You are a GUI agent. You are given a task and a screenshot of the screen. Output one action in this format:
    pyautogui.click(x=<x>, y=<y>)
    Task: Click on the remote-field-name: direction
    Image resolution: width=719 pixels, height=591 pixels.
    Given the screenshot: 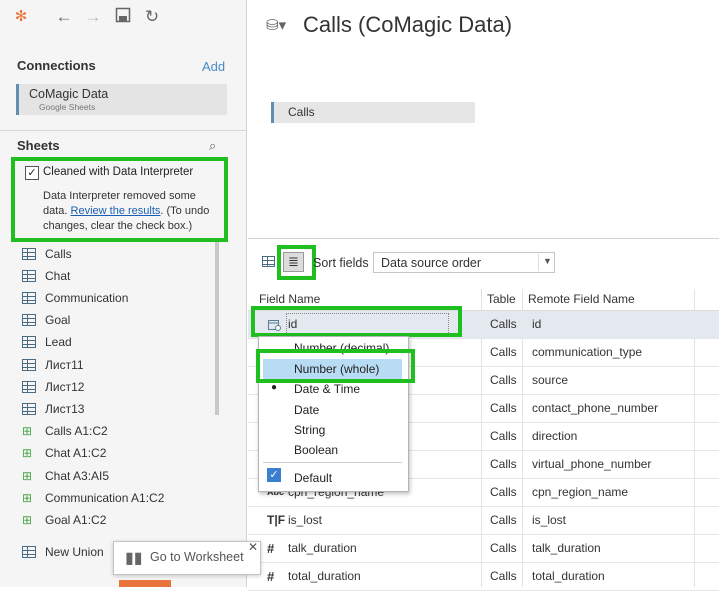 What is the action you would take?
    pyautogui.click(x=555, y=436)
    